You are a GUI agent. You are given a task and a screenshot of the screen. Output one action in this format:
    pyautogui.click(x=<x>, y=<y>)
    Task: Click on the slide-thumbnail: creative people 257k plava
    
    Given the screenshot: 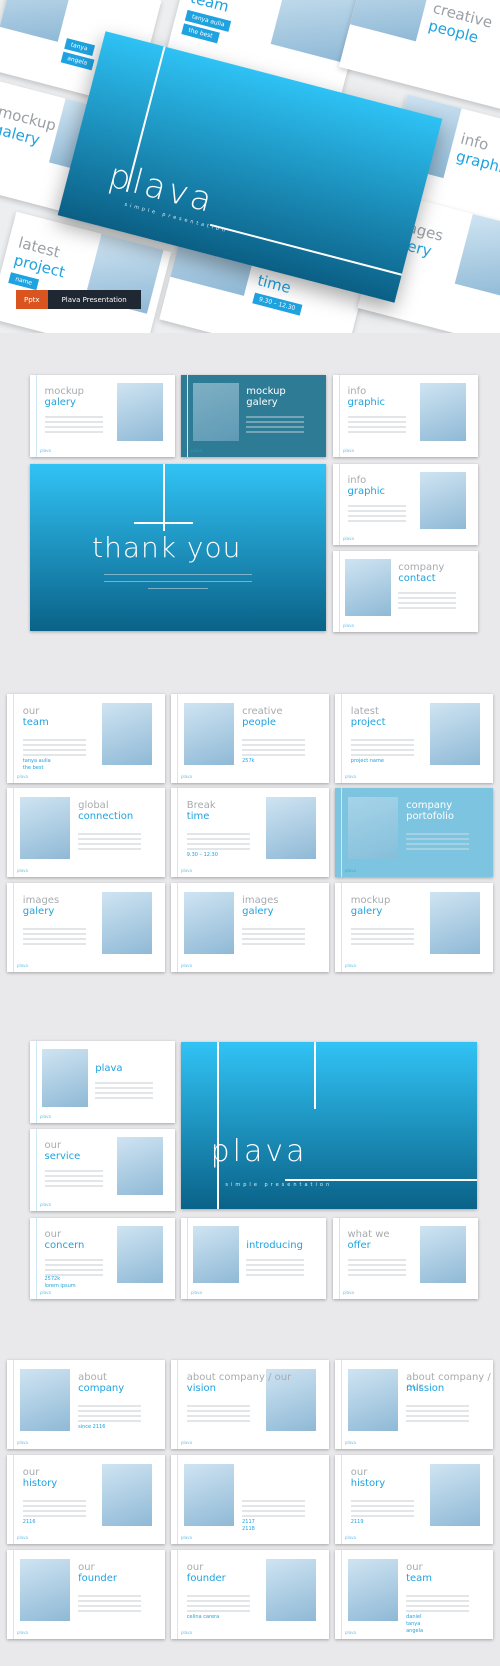 What is the action you would take?
    pyautogui.click(x=250, y=738)
    